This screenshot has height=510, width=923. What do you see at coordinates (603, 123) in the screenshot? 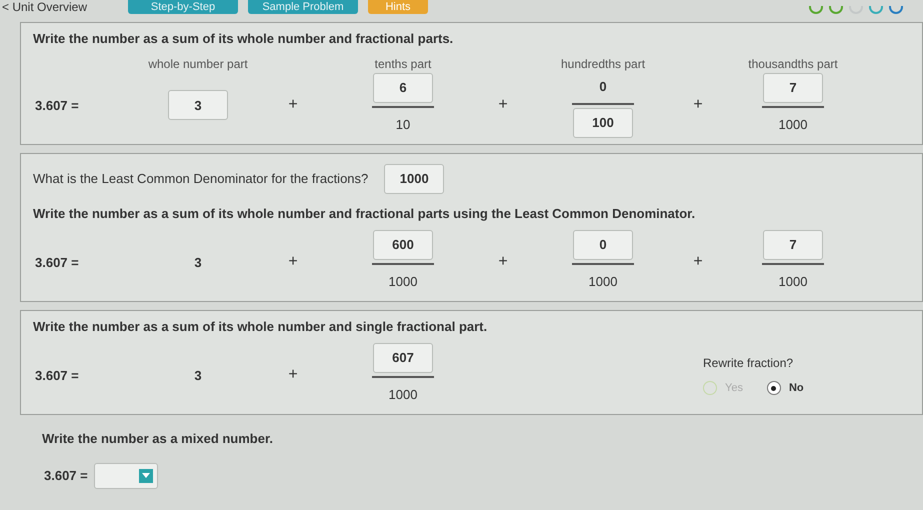
I see `answer-field: 100` at bounding box center [603, 123].